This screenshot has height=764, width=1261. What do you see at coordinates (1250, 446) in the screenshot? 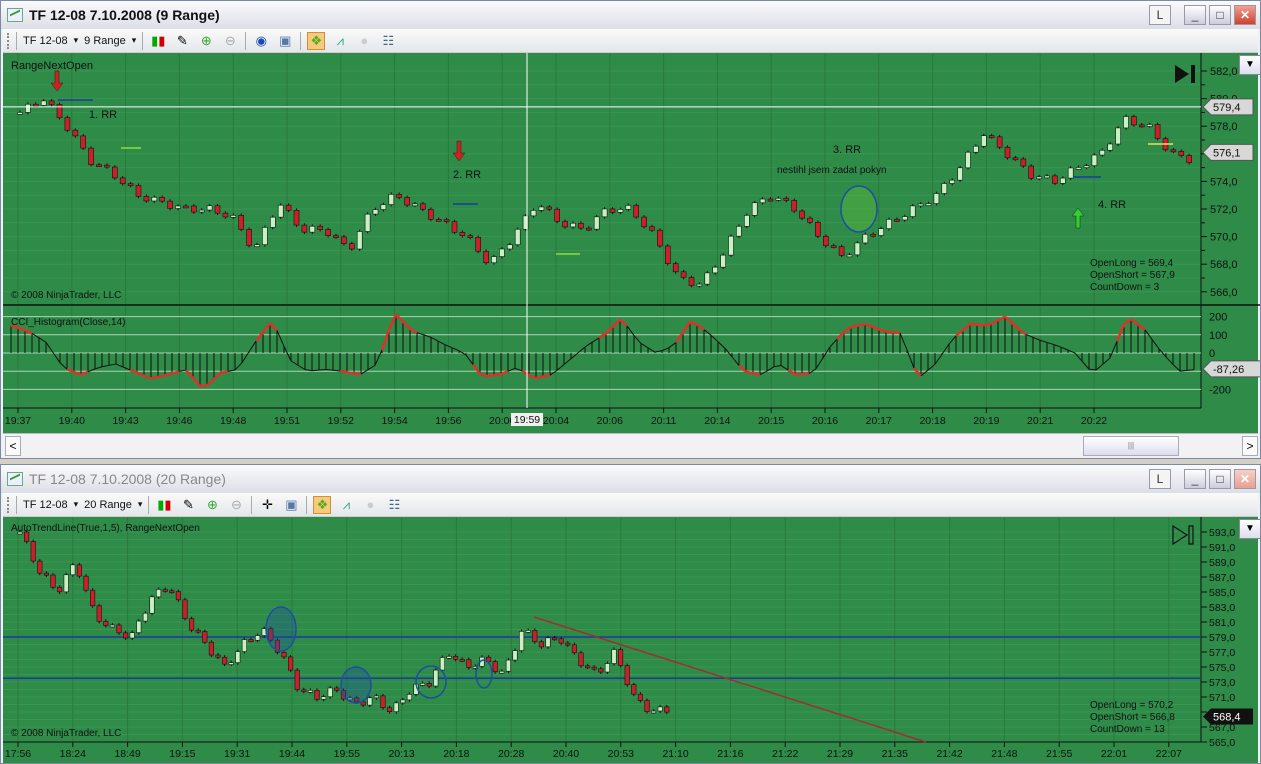
I see `scroll-right-button: >` at bounding box center [1250, 446].